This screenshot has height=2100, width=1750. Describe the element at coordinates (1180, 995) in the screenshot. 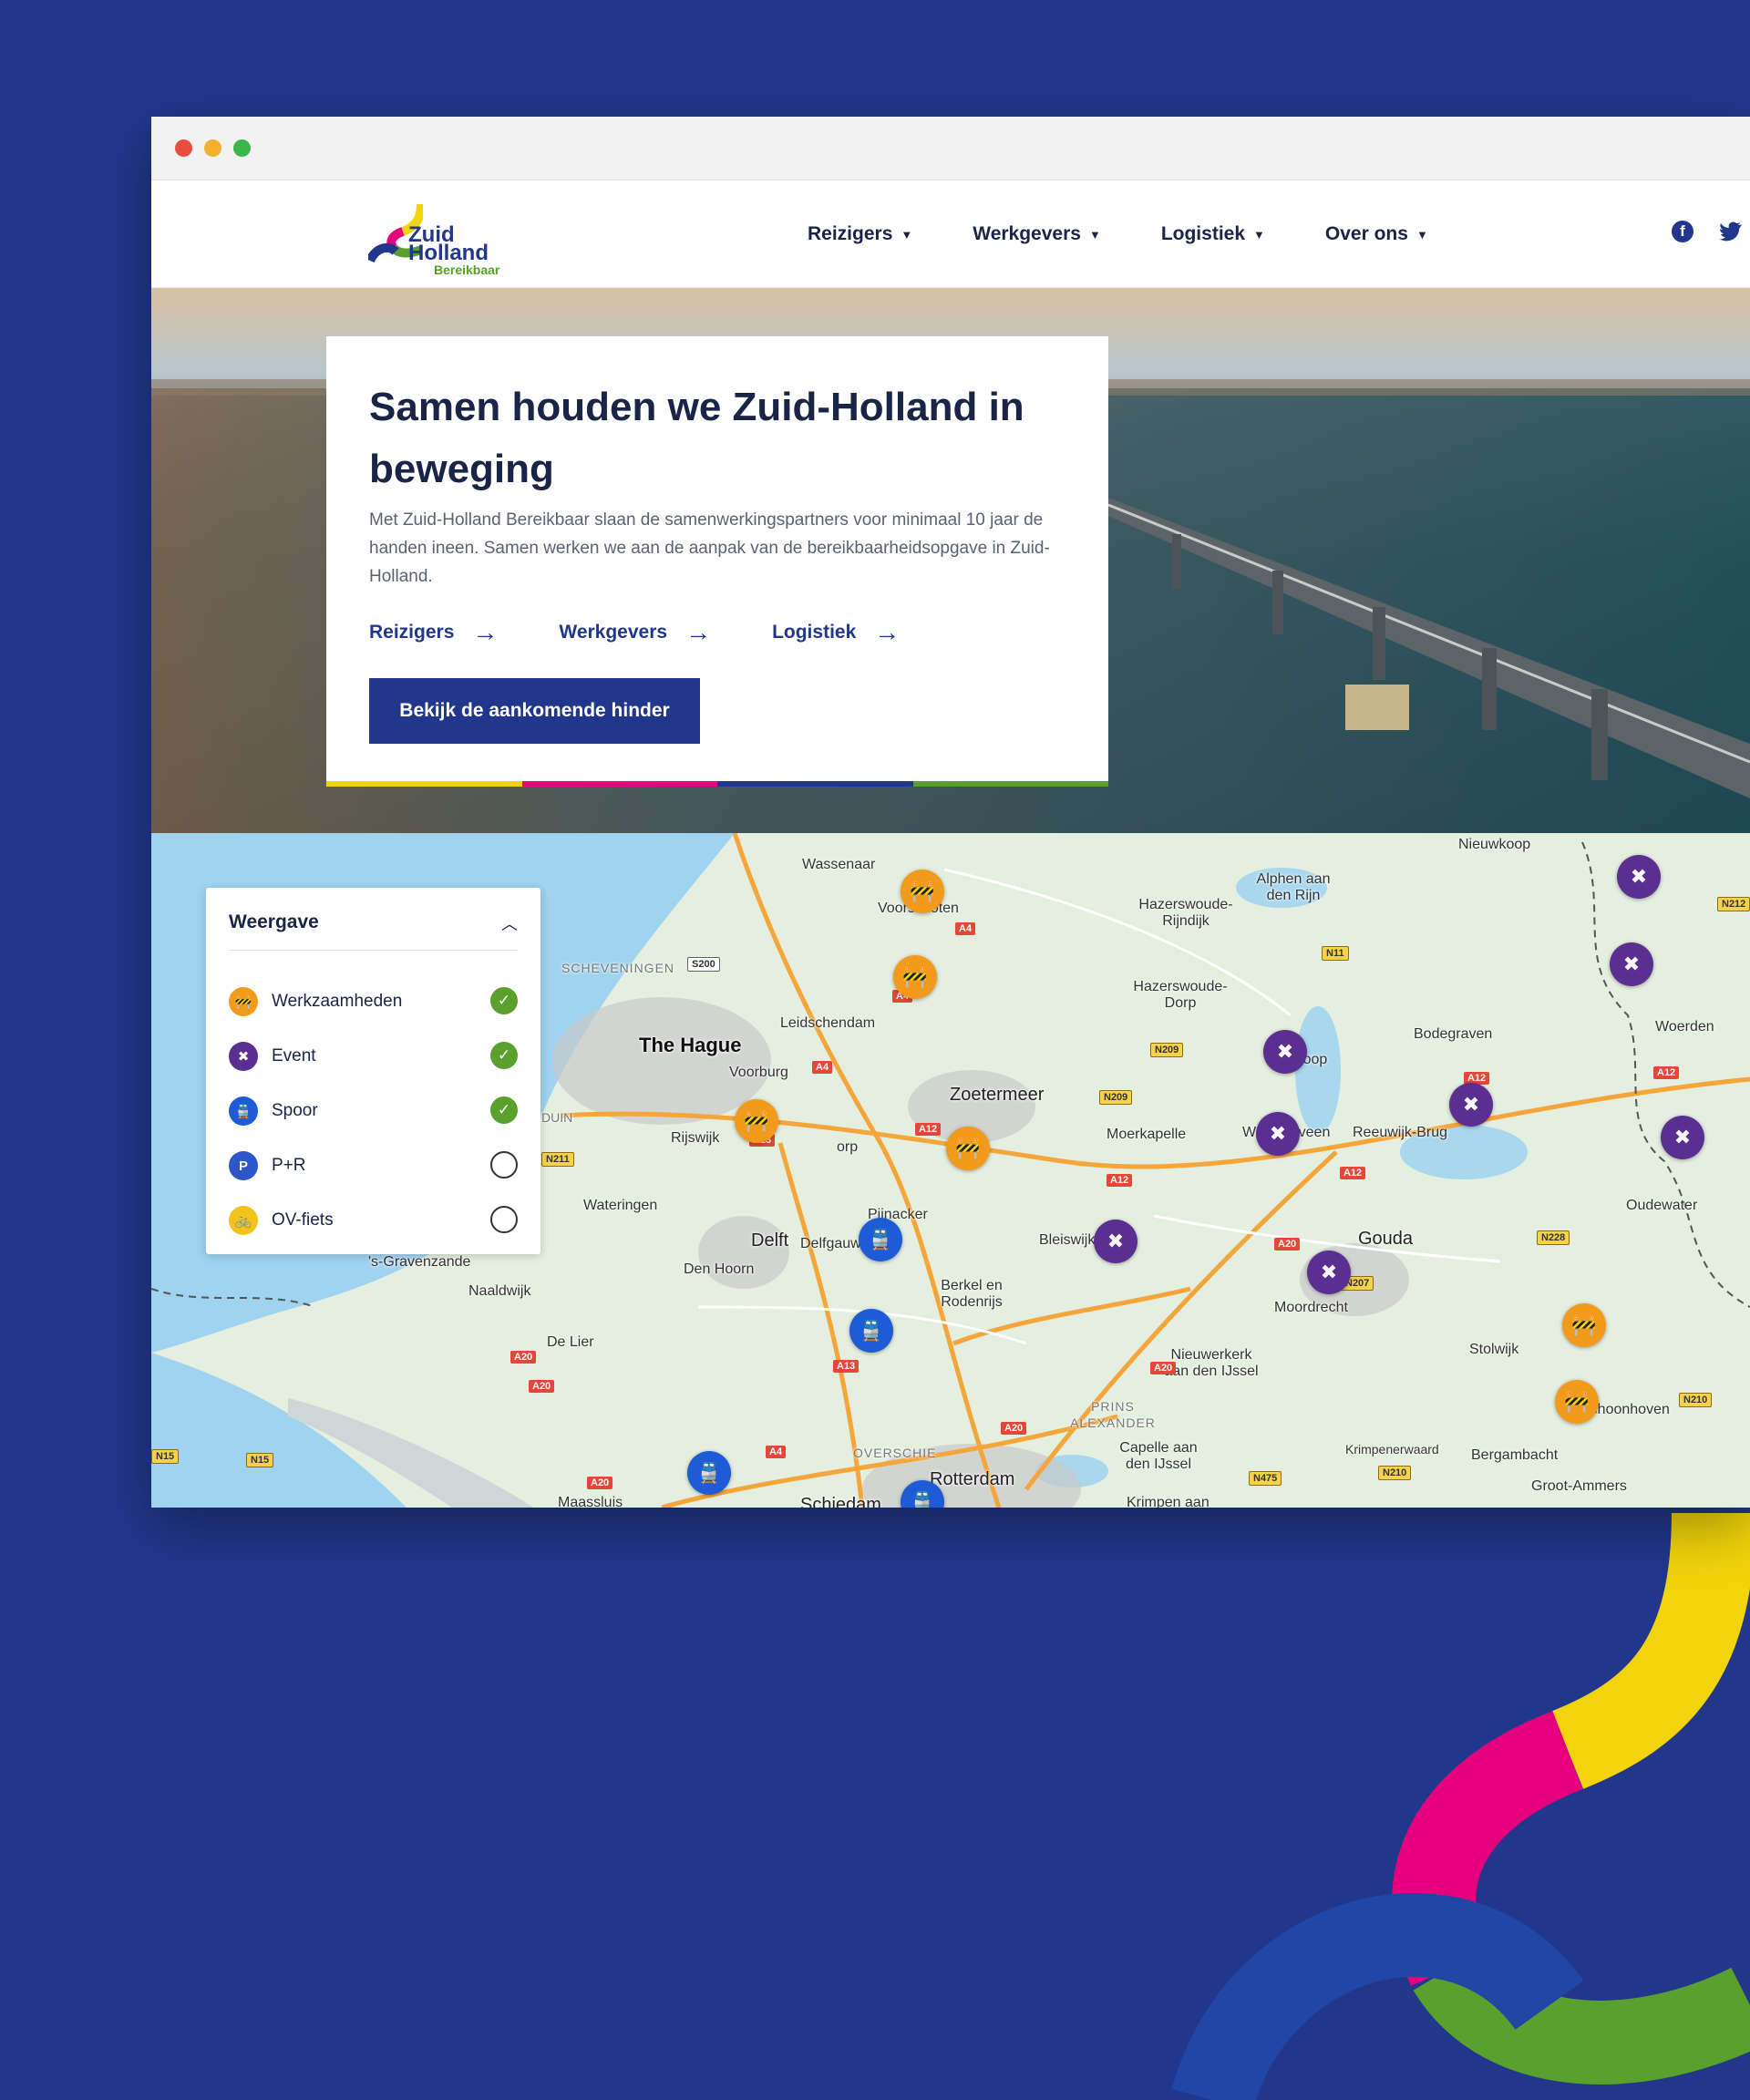

I see `map-place-label: Hazerswoude-Dorp` at that location.